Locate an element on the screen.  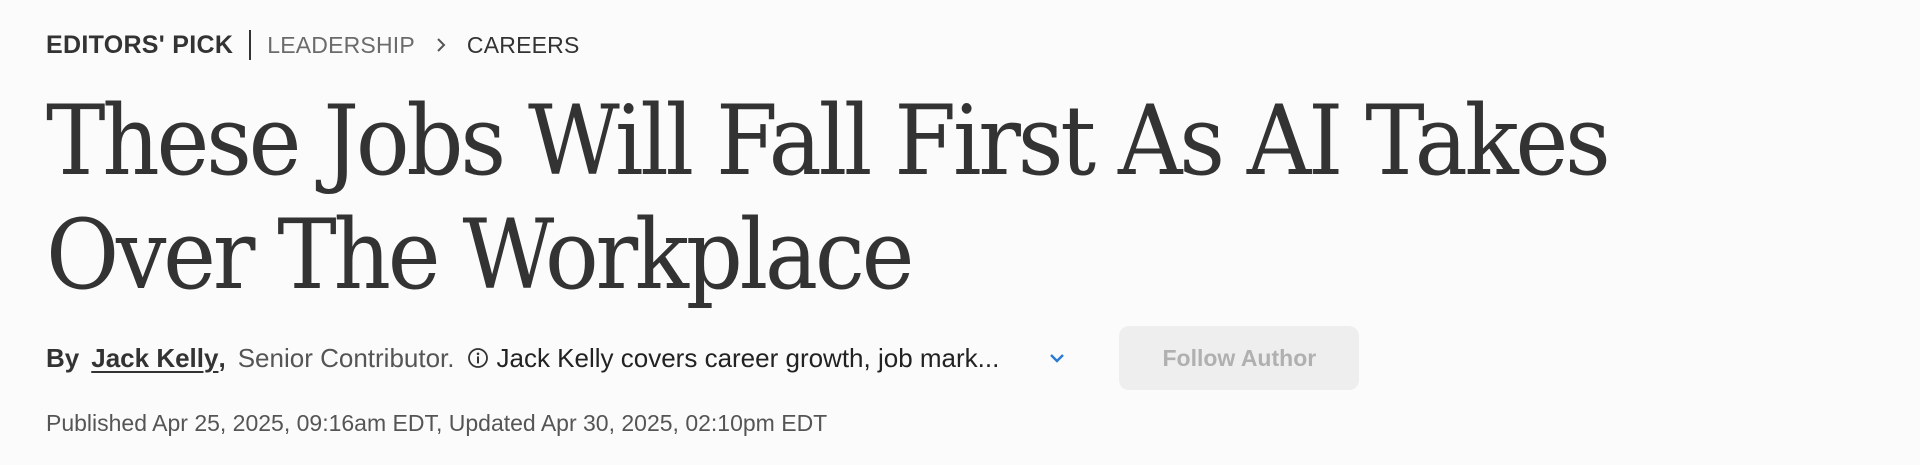
follow-author-button: Follow Author is located at coordinates (1239, 358).